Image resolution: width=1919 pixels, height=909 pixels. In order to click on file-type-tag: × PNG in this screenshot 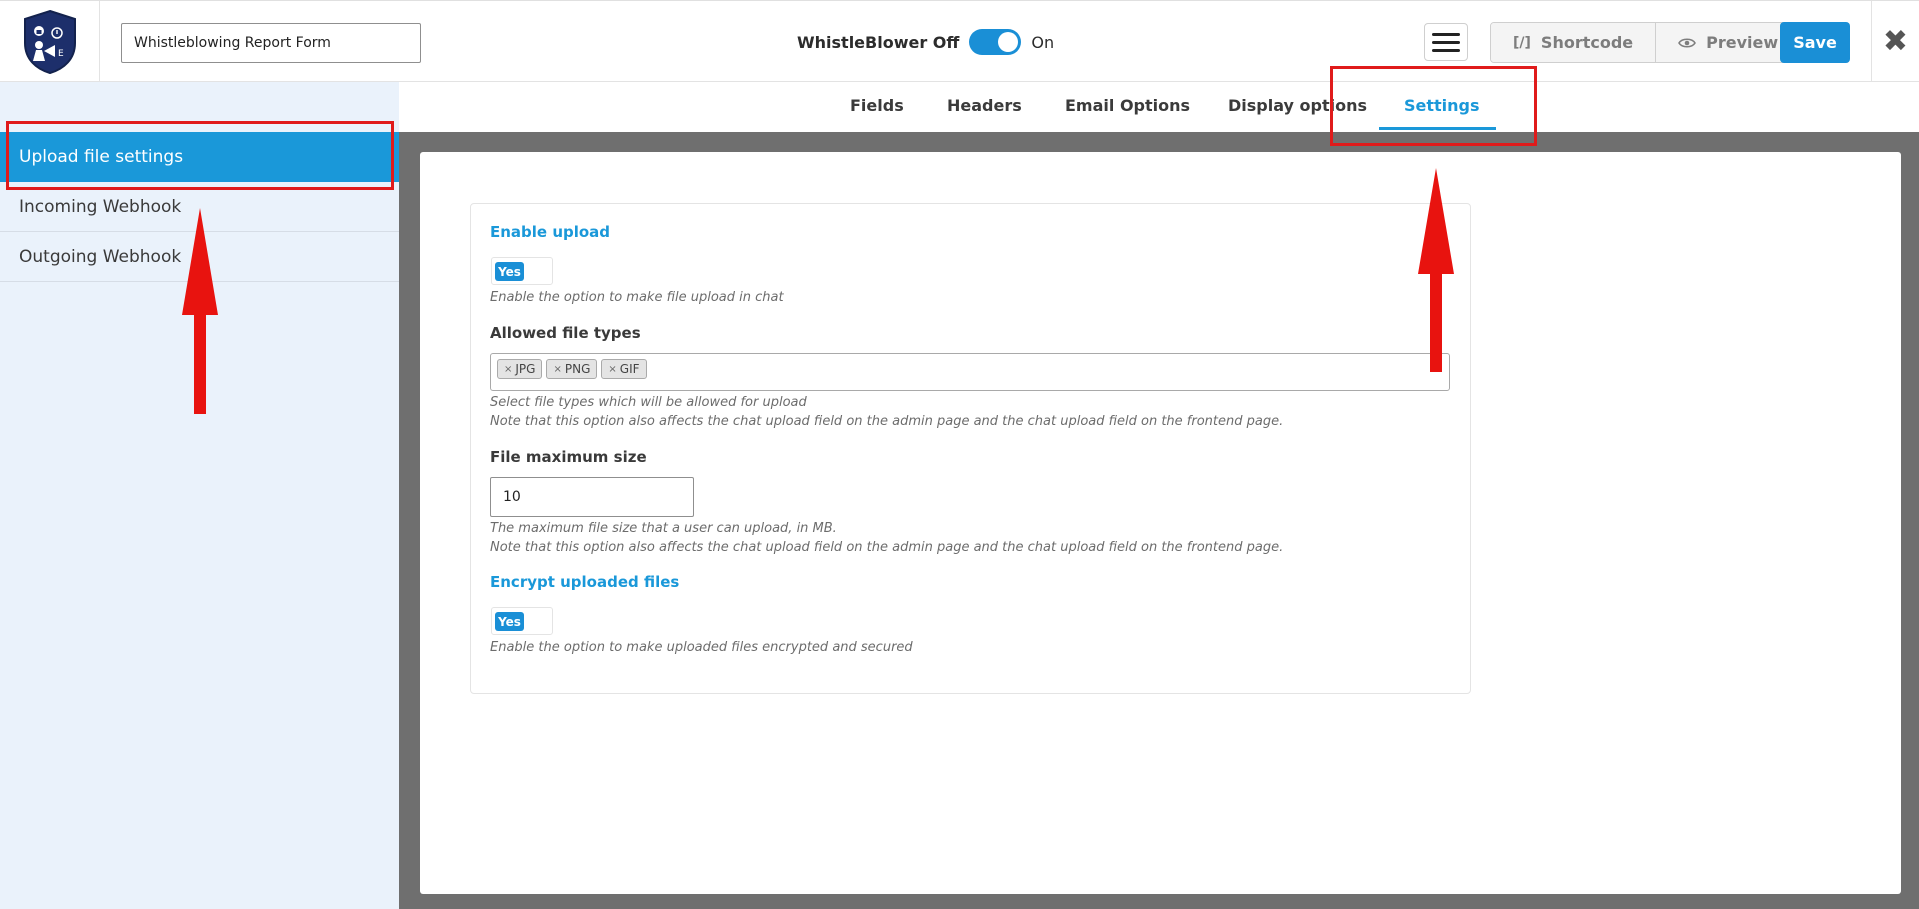, I will do `click(572, 369)`.